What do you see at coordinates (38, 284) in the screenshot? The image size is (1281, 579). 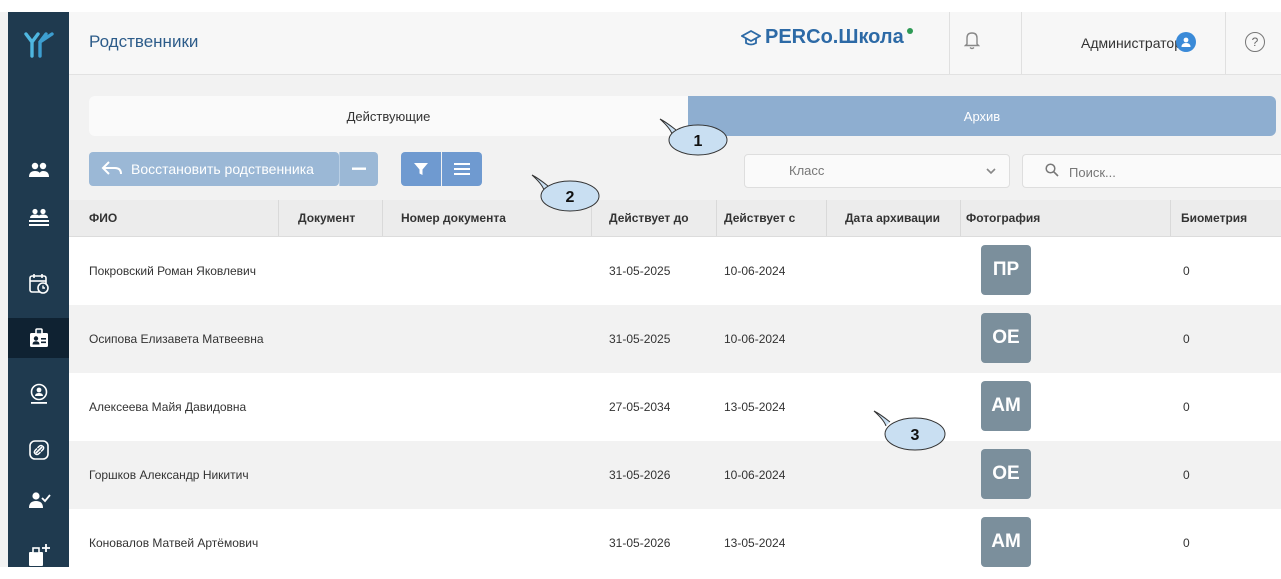 I see `calendar-clock-icon` at bounding box center [38, 284].